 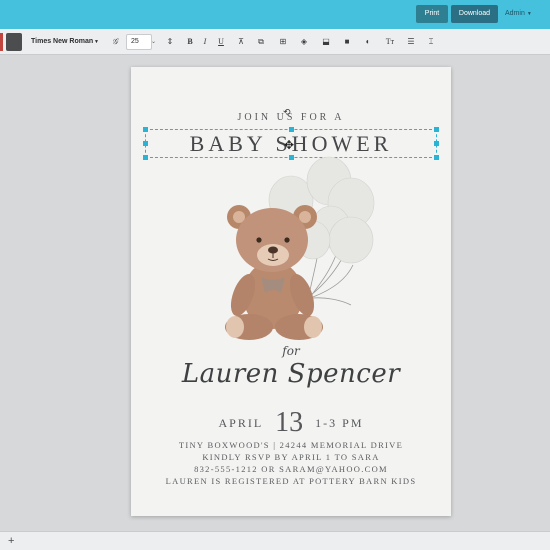 I want to click on admin-menu: Admin ▼, so click(x=518, y=14).